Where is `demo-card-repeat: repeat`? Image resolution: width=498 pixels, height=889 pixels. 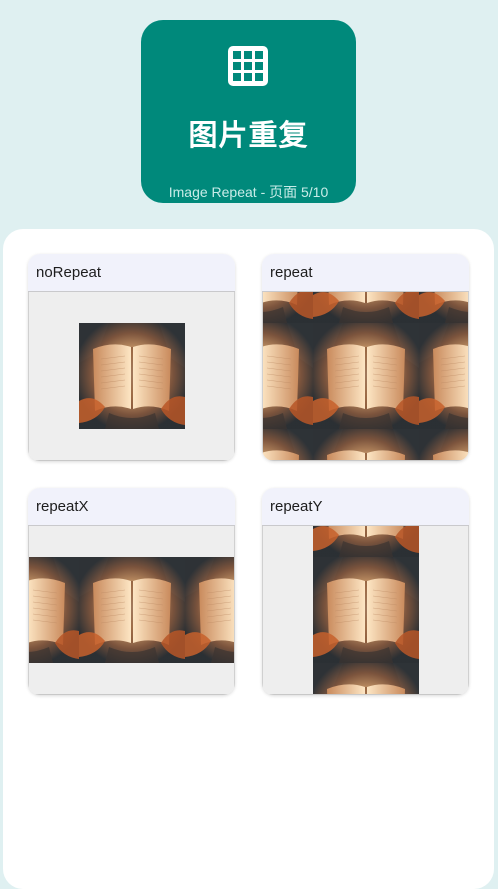 demo-card-repeat: repeat is located at coordinates (365, 357).